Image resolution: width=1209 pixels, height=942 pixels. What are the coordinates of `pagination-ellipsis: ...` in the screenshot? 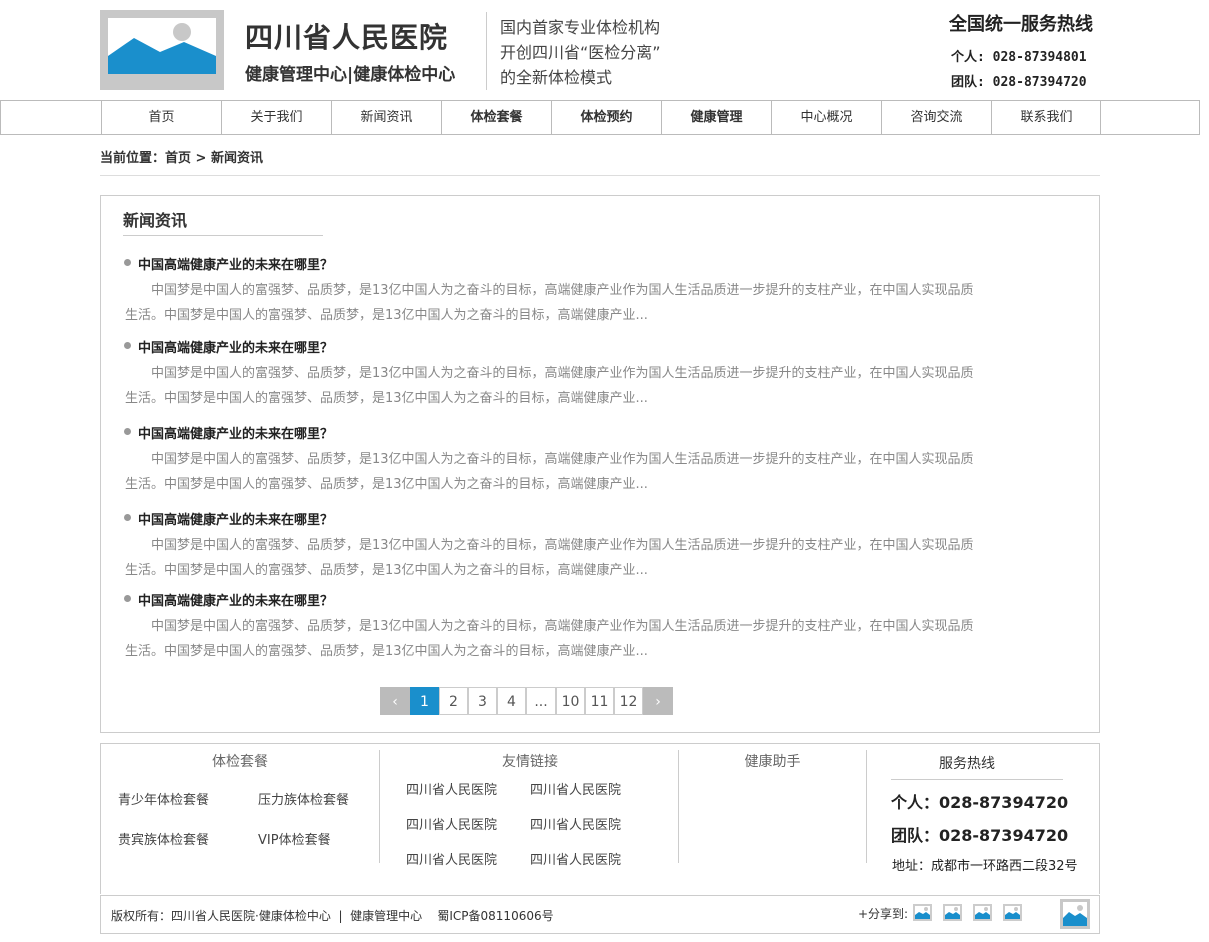 It's located at (541, 701).